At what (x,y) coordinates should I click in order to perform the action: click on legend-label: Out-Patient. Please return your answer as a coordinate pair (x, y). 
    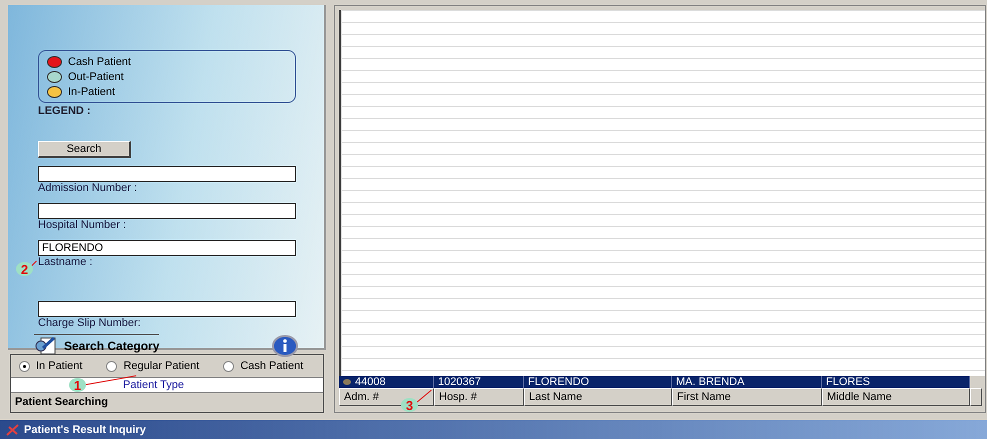
    Looking at the image, I should click on (96, 76).